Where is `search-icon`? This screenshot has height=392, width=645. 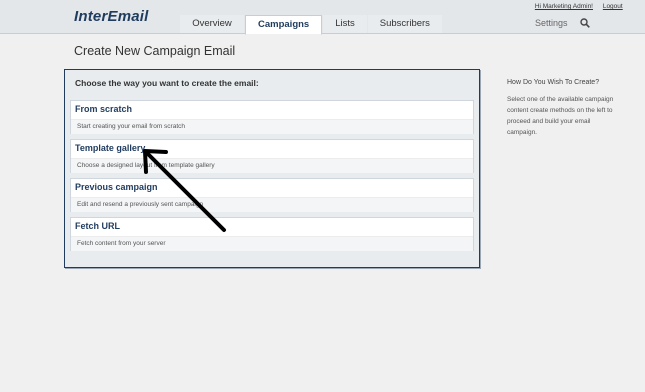
search-icon is located at coordinates (585, 23).